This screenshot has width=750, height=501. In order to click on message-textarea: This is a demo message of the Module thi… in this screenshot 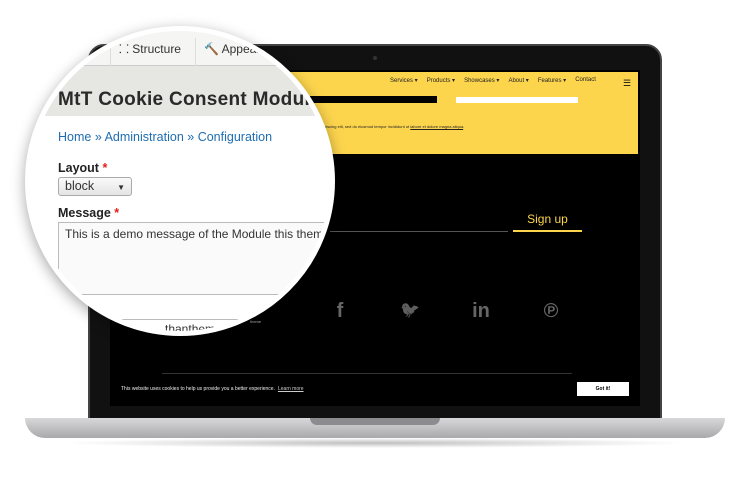, I will do `click(194, 258)`.